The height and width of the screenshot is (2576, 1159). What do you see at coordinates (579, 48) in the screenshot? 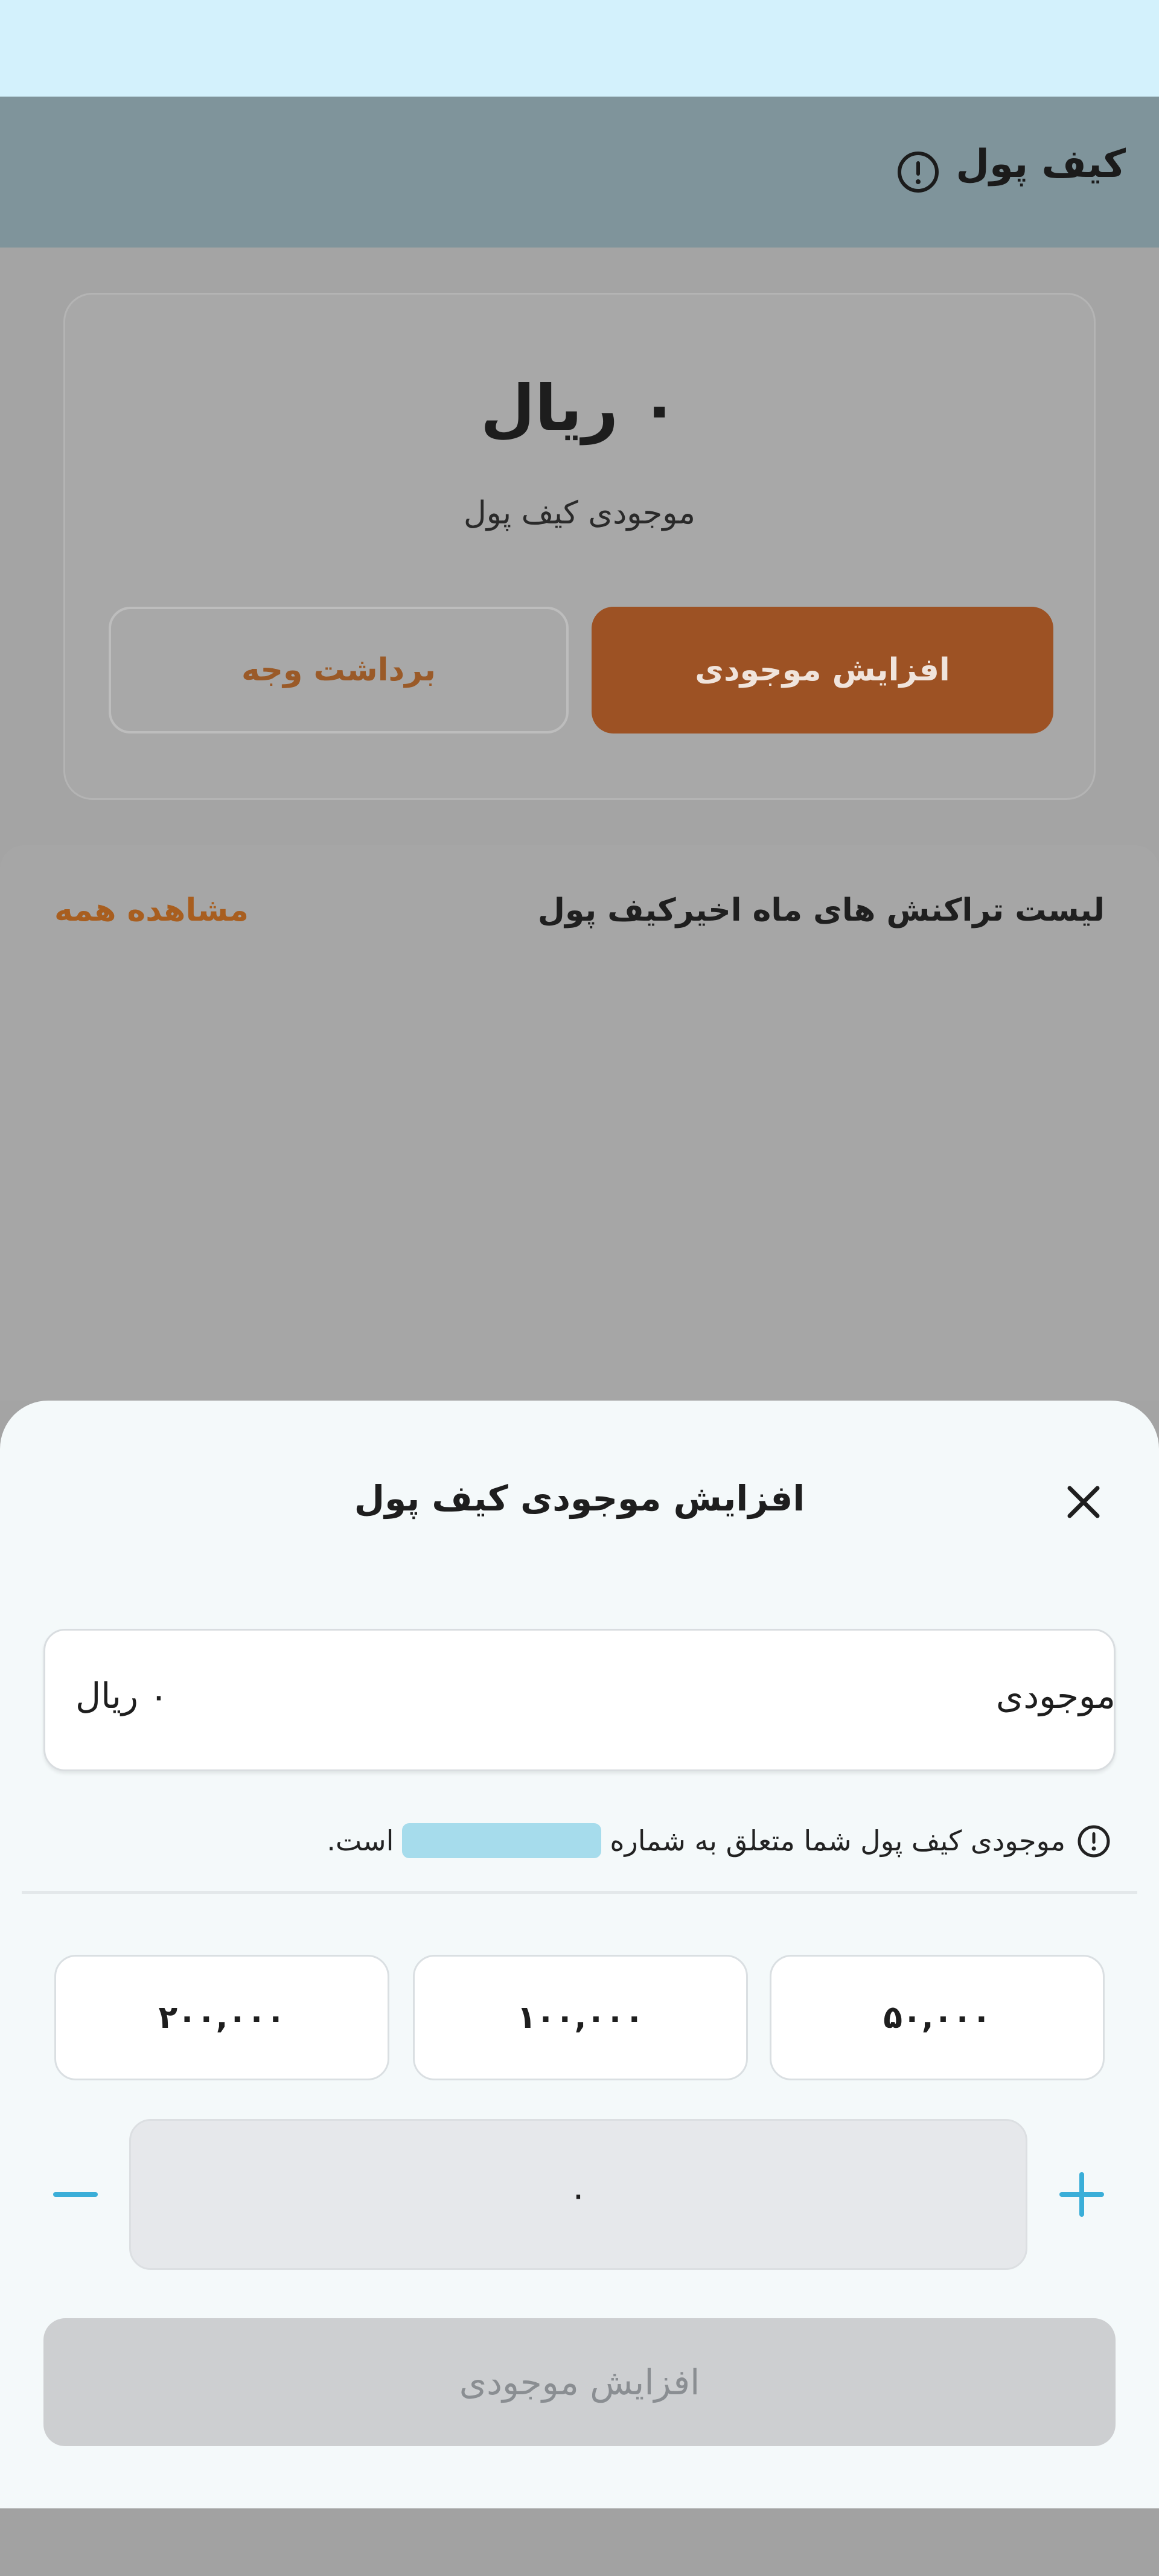
I see `status-bar` at bounding box center [579, 48].